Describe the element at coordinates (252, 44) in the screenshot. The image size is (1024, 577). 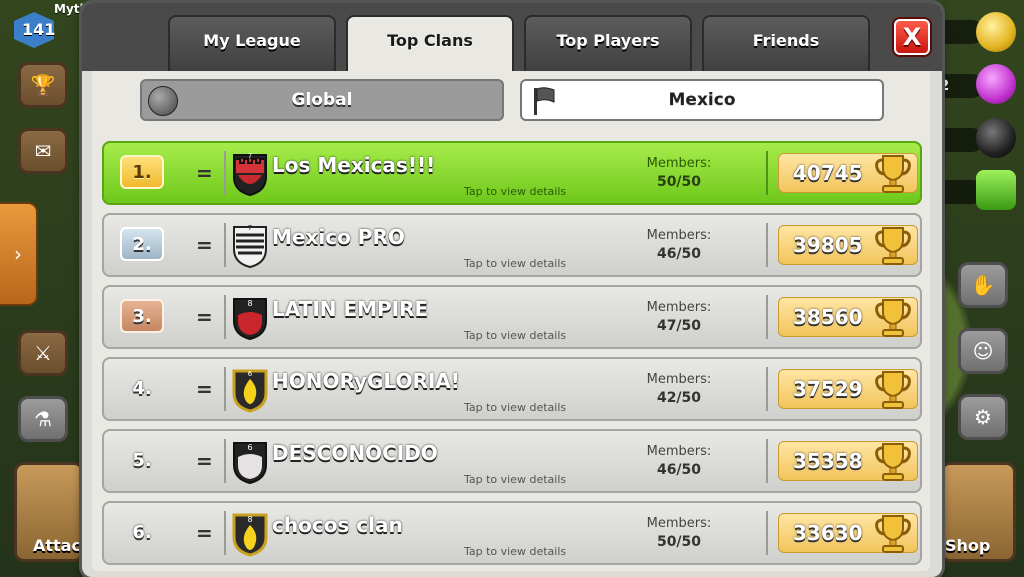
I see `tab-my-league: My League` at that location.